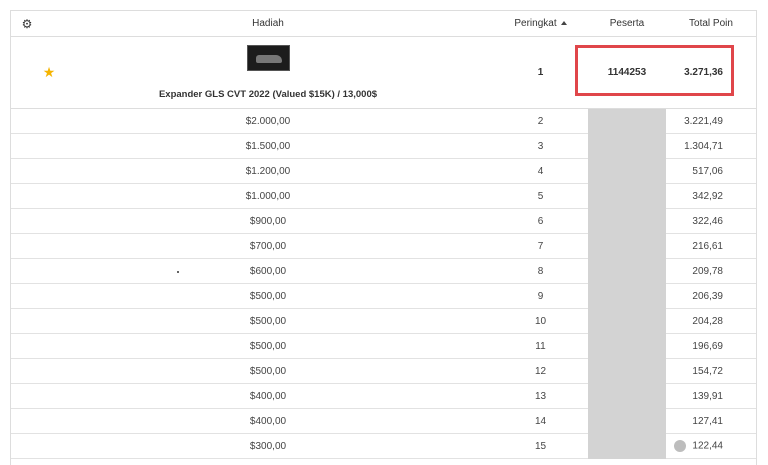  Describe the element at coordinates (49, 72) in the screenshot. I see `star-icon: ★` at that location.